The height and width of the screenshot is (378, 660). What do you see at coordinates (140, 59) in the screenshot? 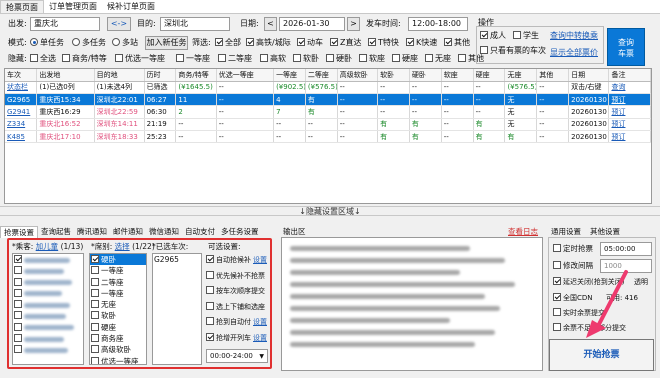
I see `hide-premium-first-checkbox: 优选一等座` at bounding box center [140, 59].